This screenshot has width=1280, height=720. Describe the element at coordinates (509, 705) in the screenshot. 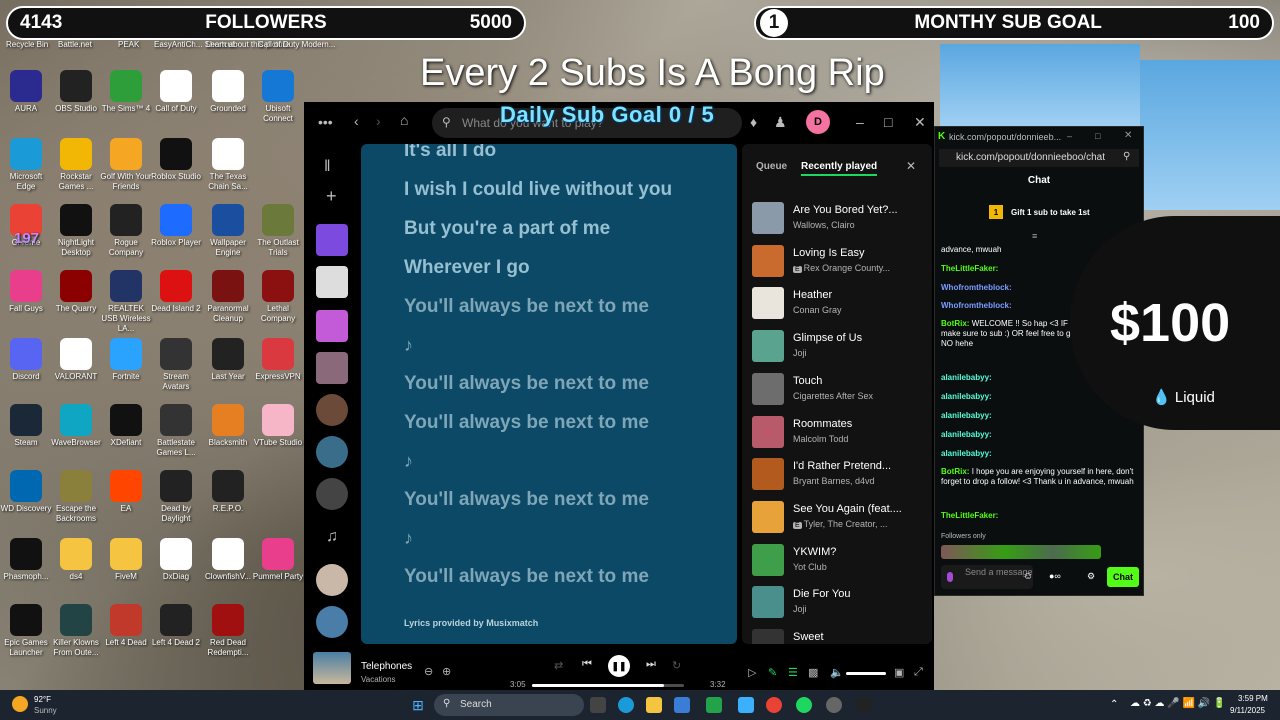

I see `taskbar-search: ⚲ Search` at that location.